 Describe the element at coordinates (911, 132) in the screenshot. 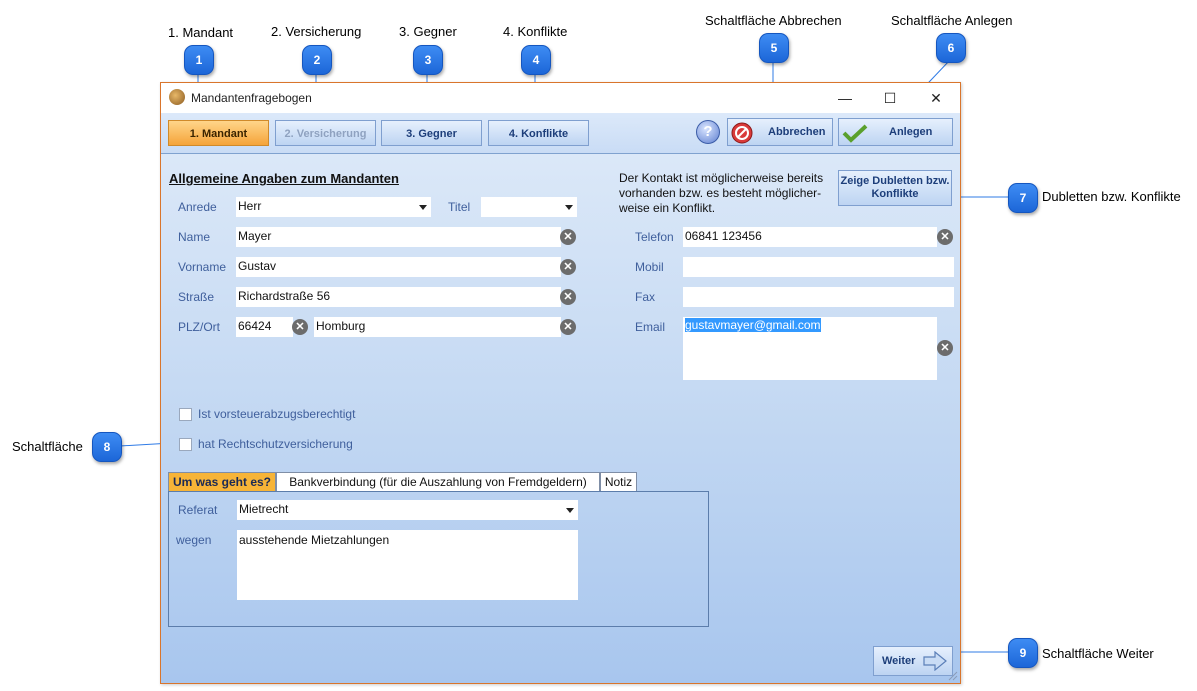

I see `create-label: Anlegen` at that location.